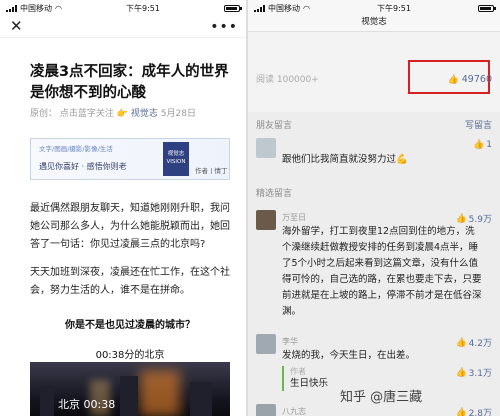 This screenshot has width=500, height=416. Describe the element at coordinates (76, 149) in the screenshot. I see `banner-tags: 文字/图画/摄影/影像/生活` at that location.